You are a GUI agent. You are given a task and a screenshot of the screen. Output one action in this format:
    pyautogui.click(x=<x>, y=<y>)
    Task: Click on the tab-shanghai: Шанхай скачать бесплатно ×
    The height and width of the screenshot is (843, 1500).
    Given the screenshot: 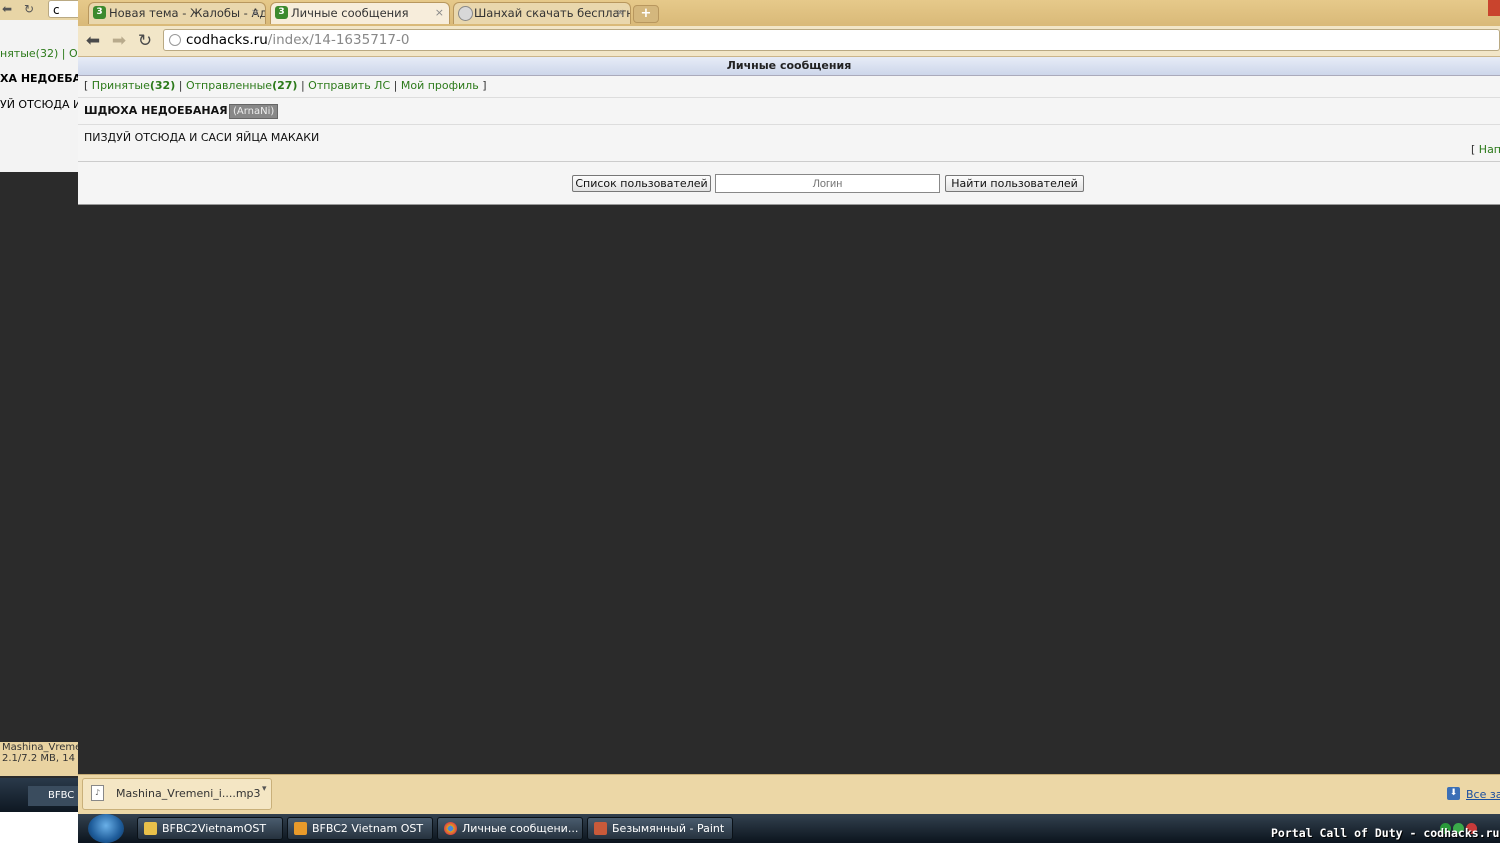 What is the action you would take?
    pyautogui.click(x=542, y=13)
    